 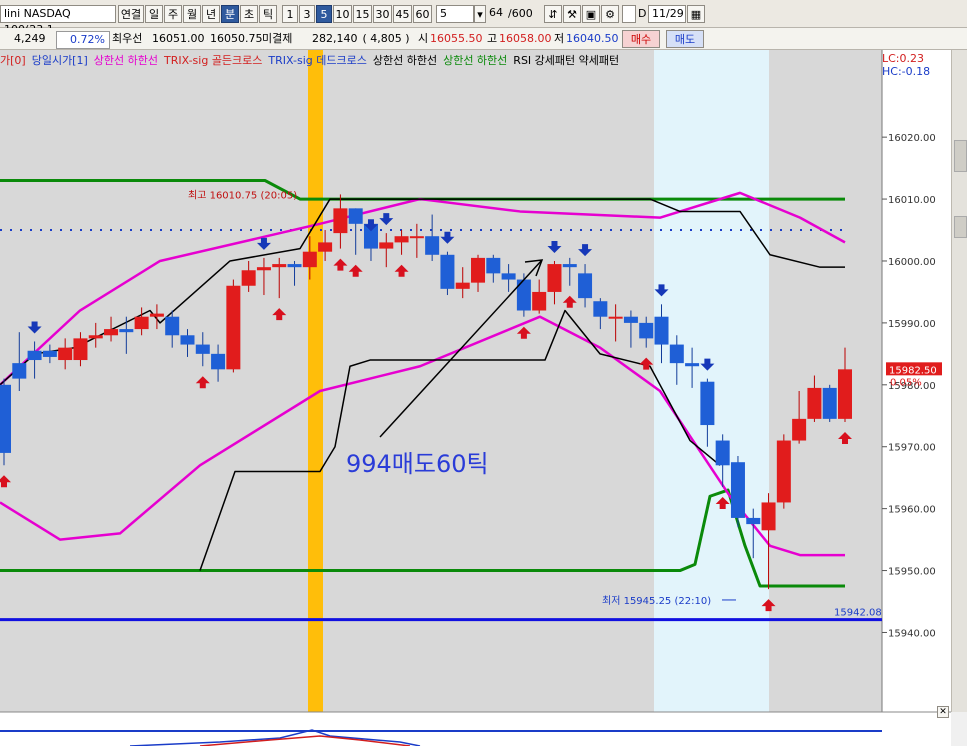 What do you see at coordinates (475, 729) in the screenshot?
I see `sub-panel` at bounding box center [475, 729].